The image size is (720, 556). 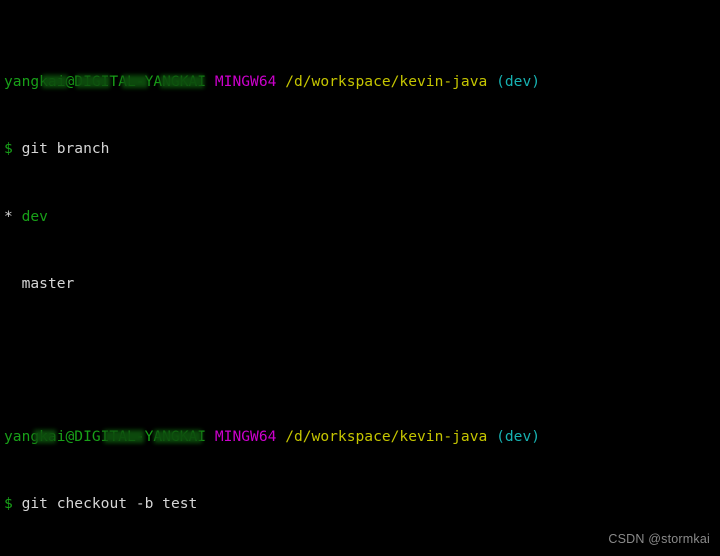 I want to click on command-text: git checkout -b test, so click(x=109, y=504).